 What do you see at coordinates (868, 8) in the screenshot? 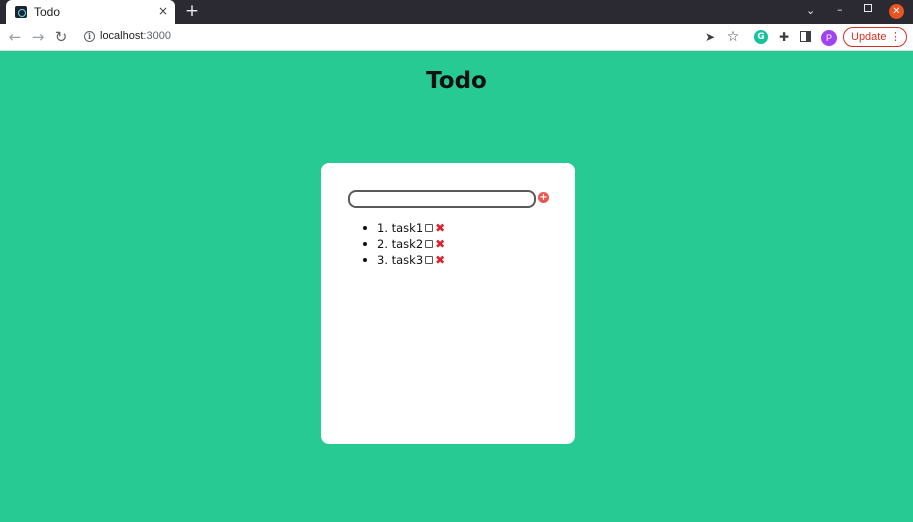
I see `window-restore-button` at bounding box center [868, 8].